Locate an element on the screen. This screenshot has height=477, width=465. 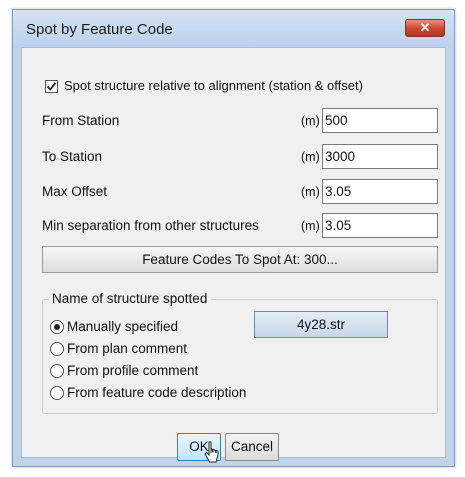
close-button: ✕ is located at coordinates (425, 28).